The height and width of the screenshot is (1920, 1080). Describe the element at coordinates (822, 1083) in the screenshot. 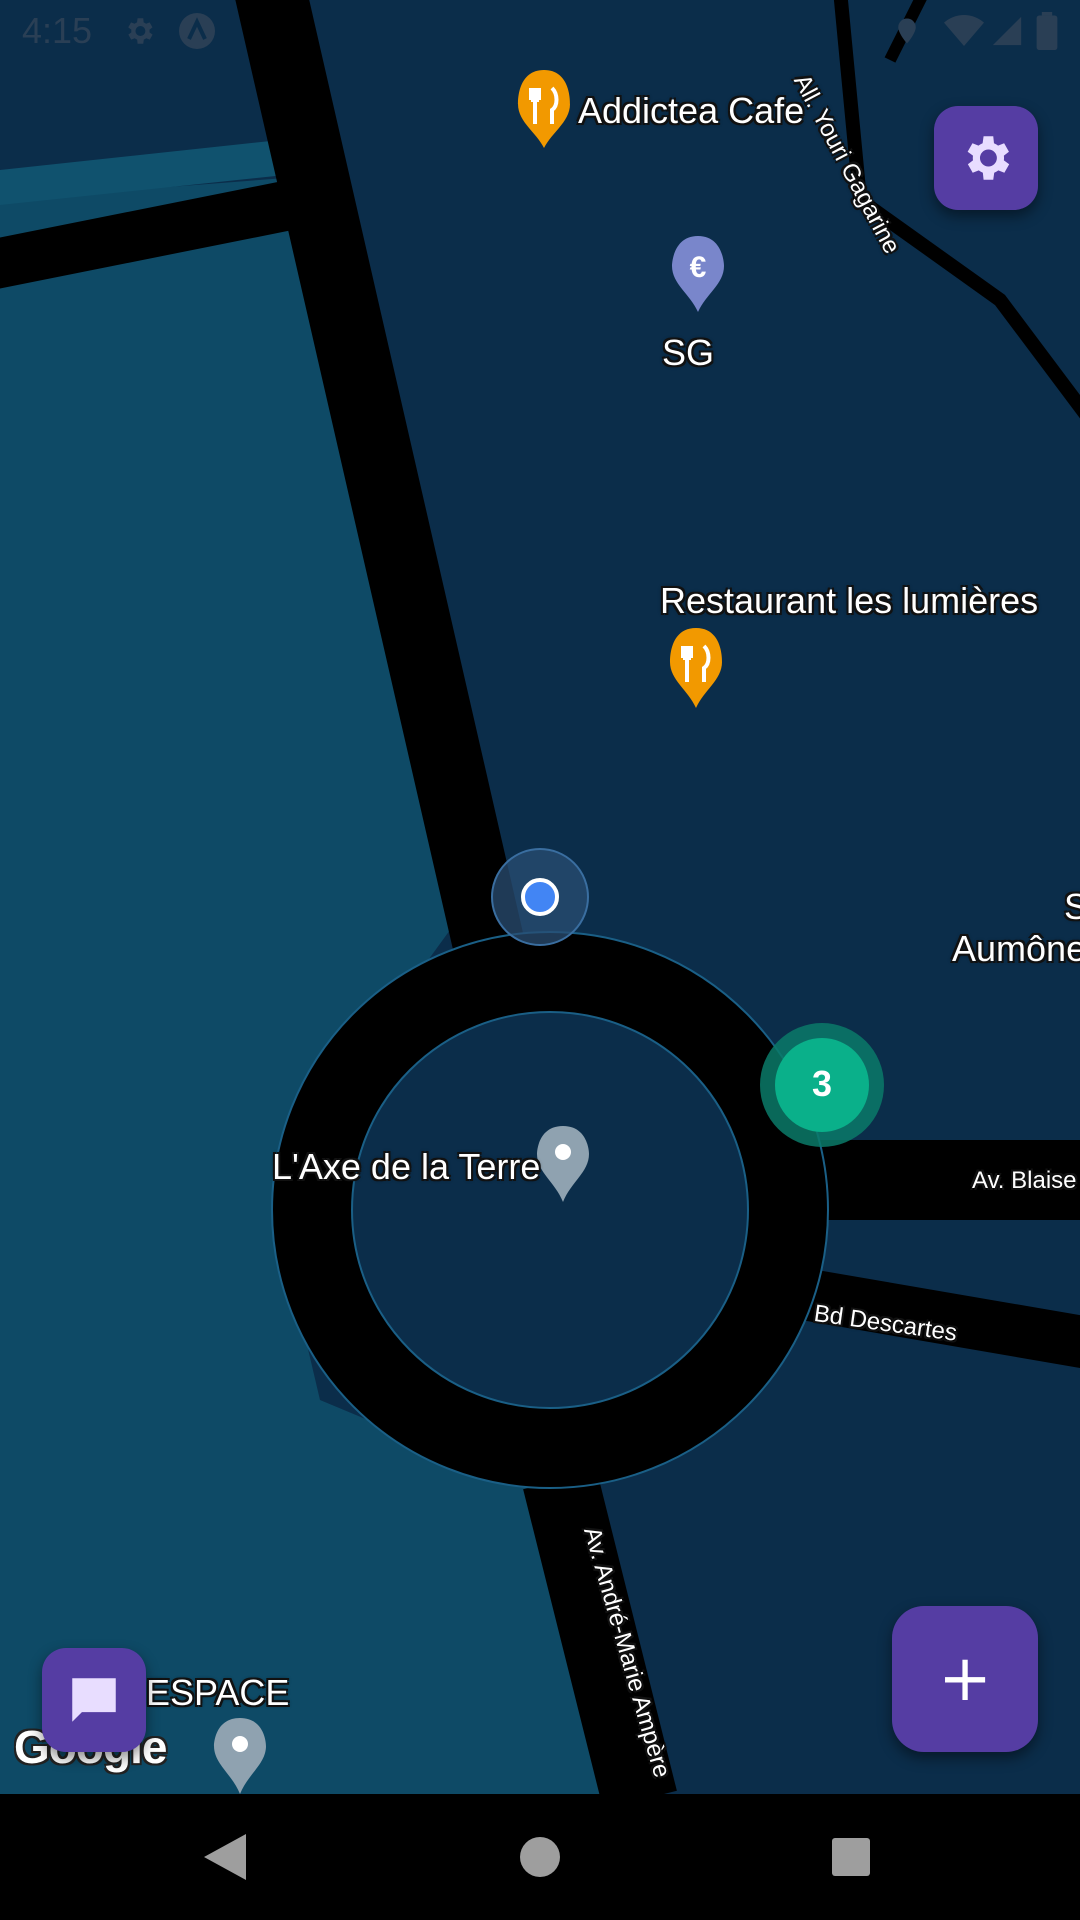

I see `cluster-count: 3` at that location.